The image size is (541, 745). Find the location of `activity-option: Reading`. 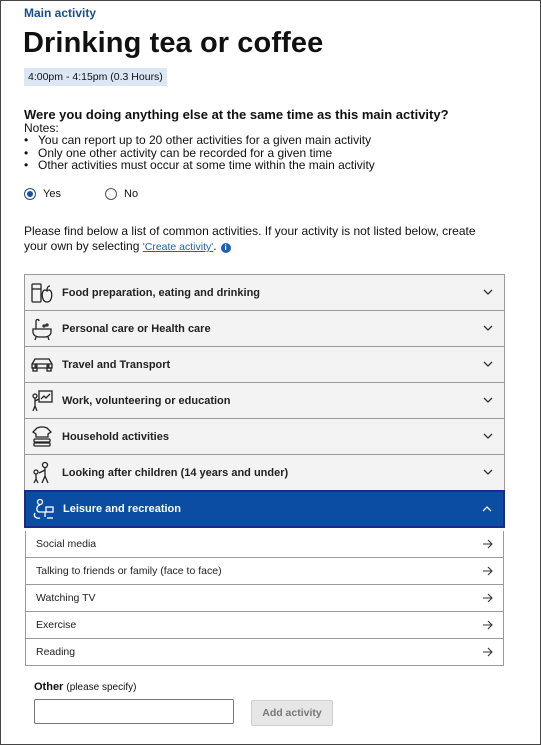

activity-option: Reading is located at coordinates (264, 652).